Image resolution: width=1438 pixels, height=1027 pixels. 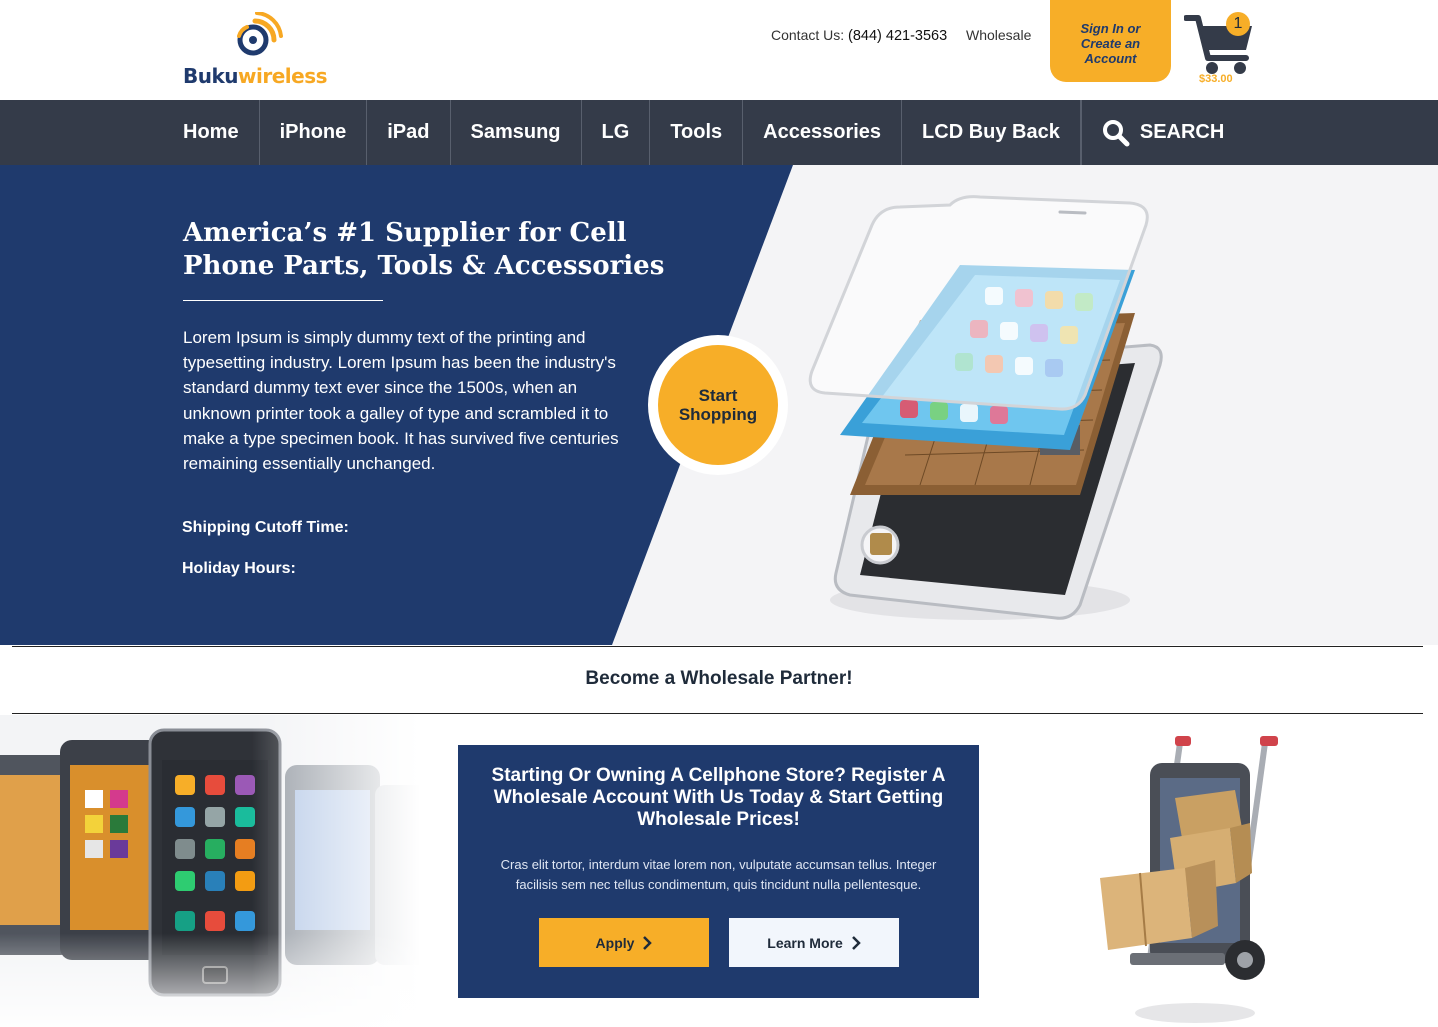 I want to click on smartphones-image, so click(x=210, y=871).